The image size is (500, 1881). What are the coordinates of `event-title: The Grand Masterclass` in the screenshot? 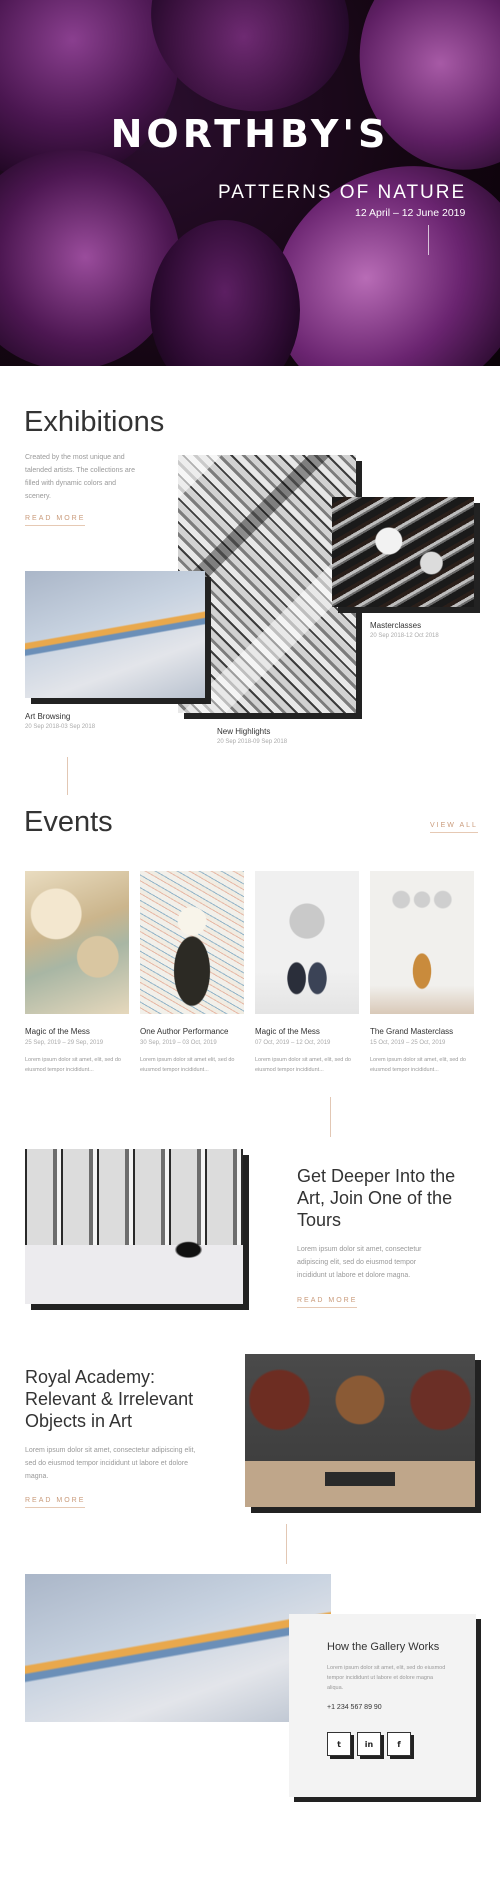 It's located at (411, 1031).